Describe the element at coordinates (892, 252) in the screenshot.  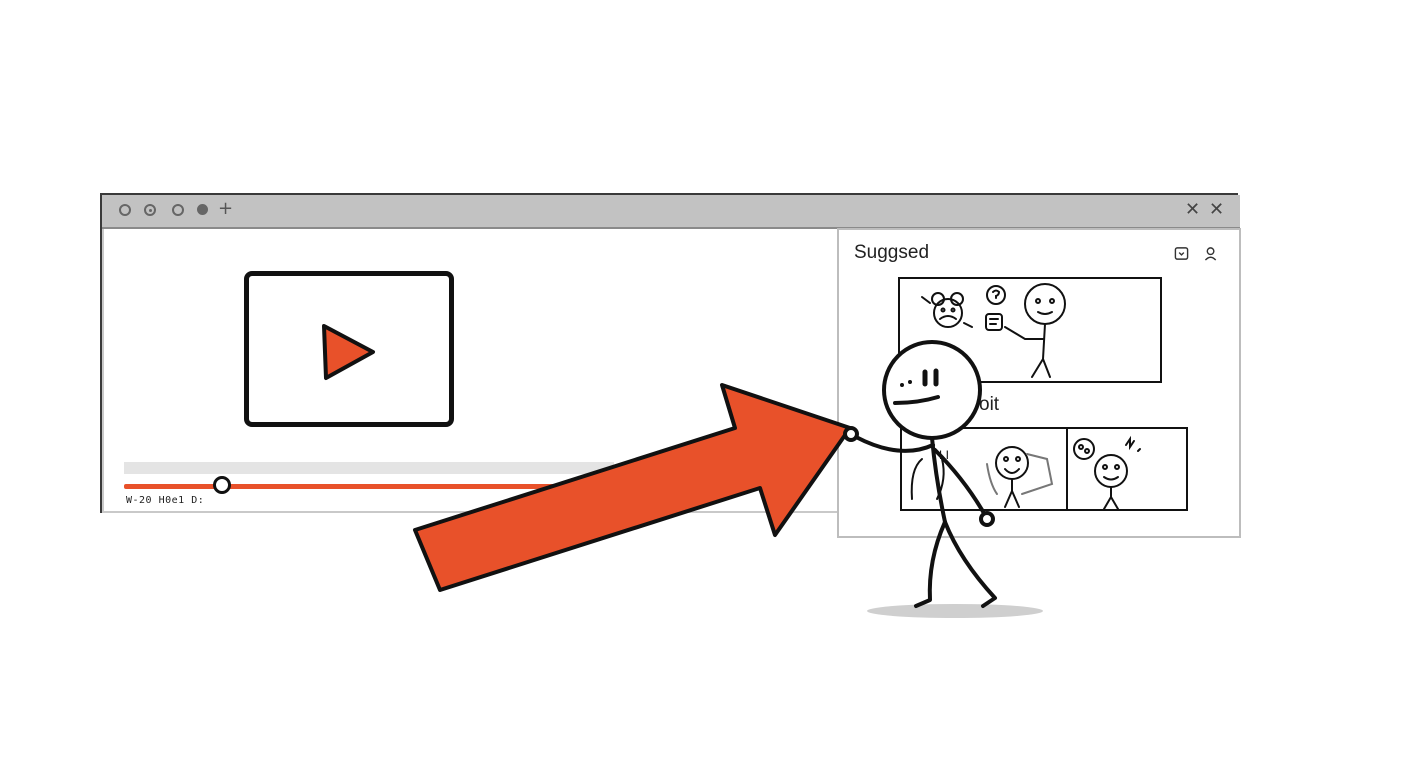
I see `sidebar-title: Suggsed` at that location.